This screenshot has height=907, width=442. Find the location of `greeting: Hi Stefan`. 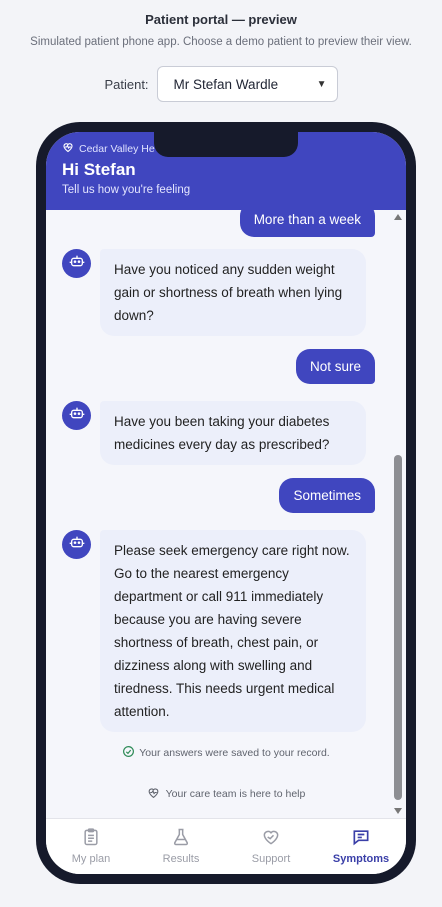

greeting: Hi Stefan is located at coordinates (99, 169).